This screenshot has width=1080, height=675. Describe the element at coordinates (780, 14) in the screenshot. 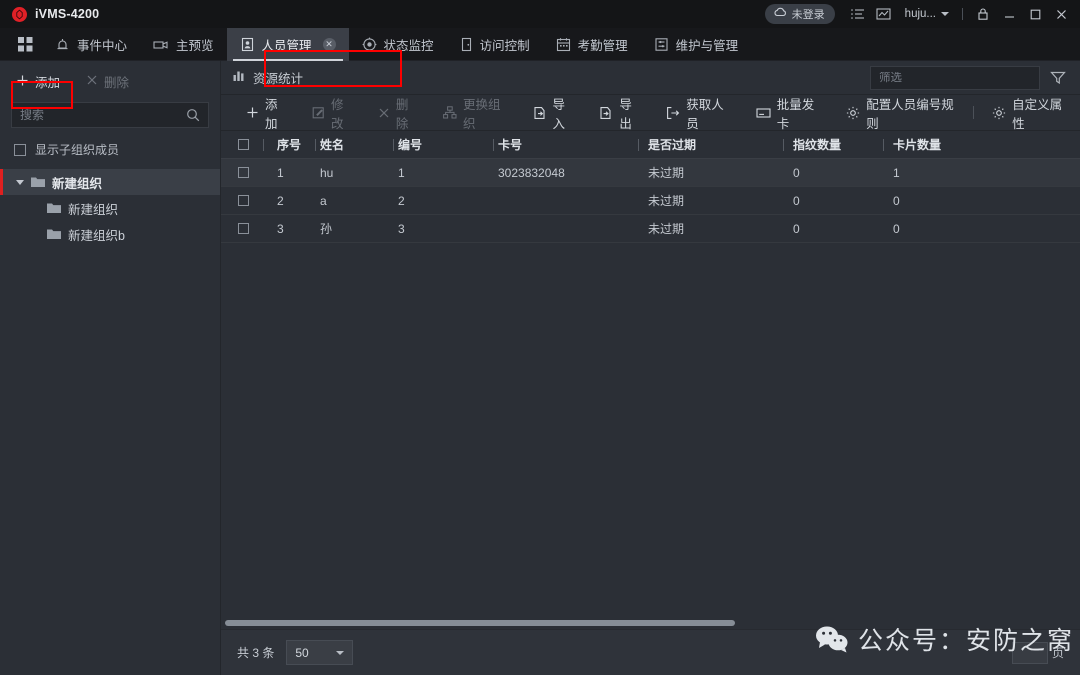

I see `cloud-icon` at that location.